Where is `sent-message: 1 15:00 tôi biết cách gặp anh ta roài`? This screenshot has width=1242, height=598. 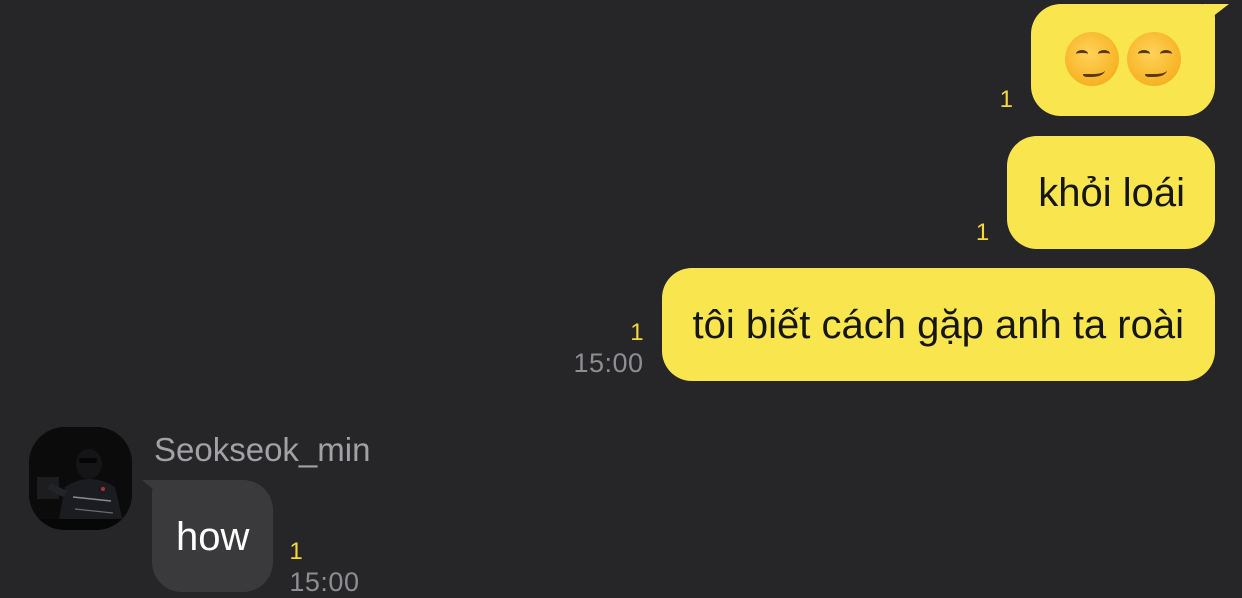
sent-message: 1 15:00 tôi biết cách gặp anh ta roài is located at coordinates (894, 324).